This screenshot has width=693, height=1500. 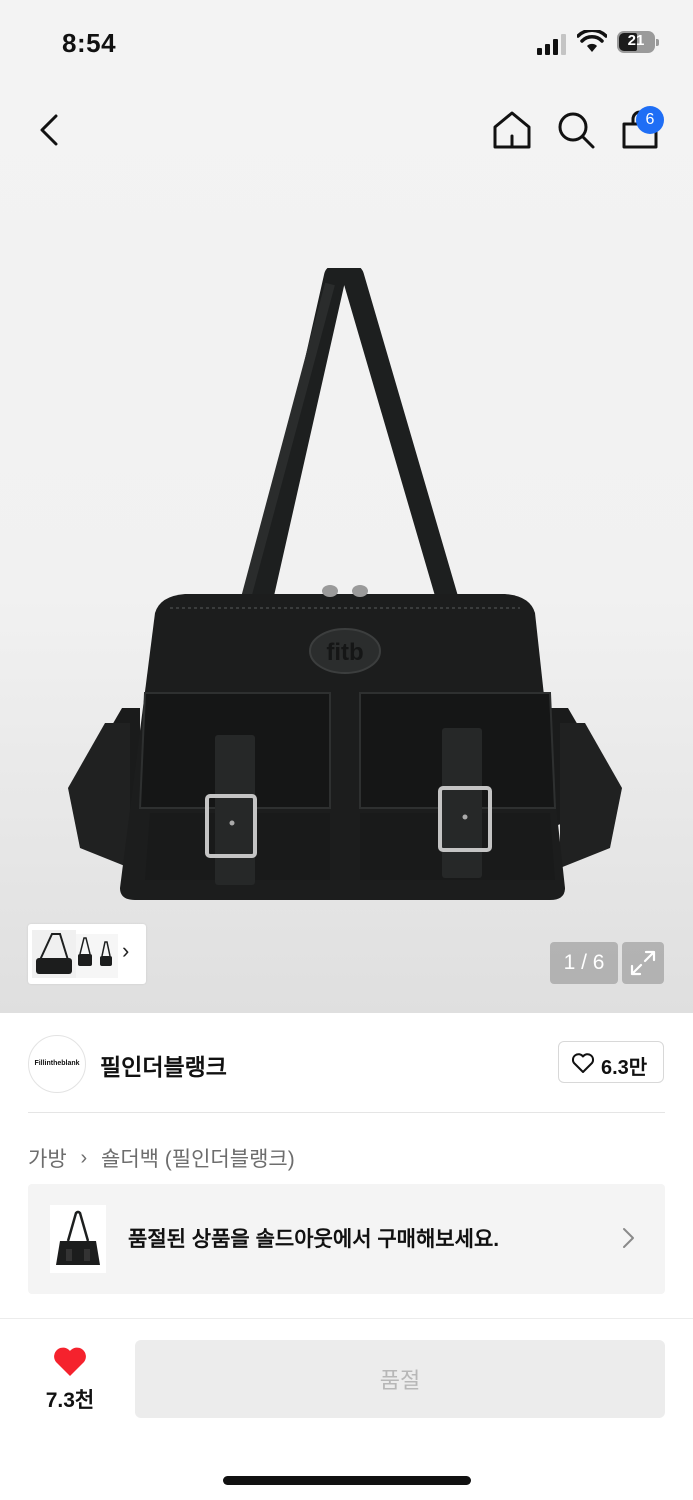 What do you see at coordinates (346, 1318) in the screenshot?
I see `bottom-bar-divider` at bounding box center [346, 1318].